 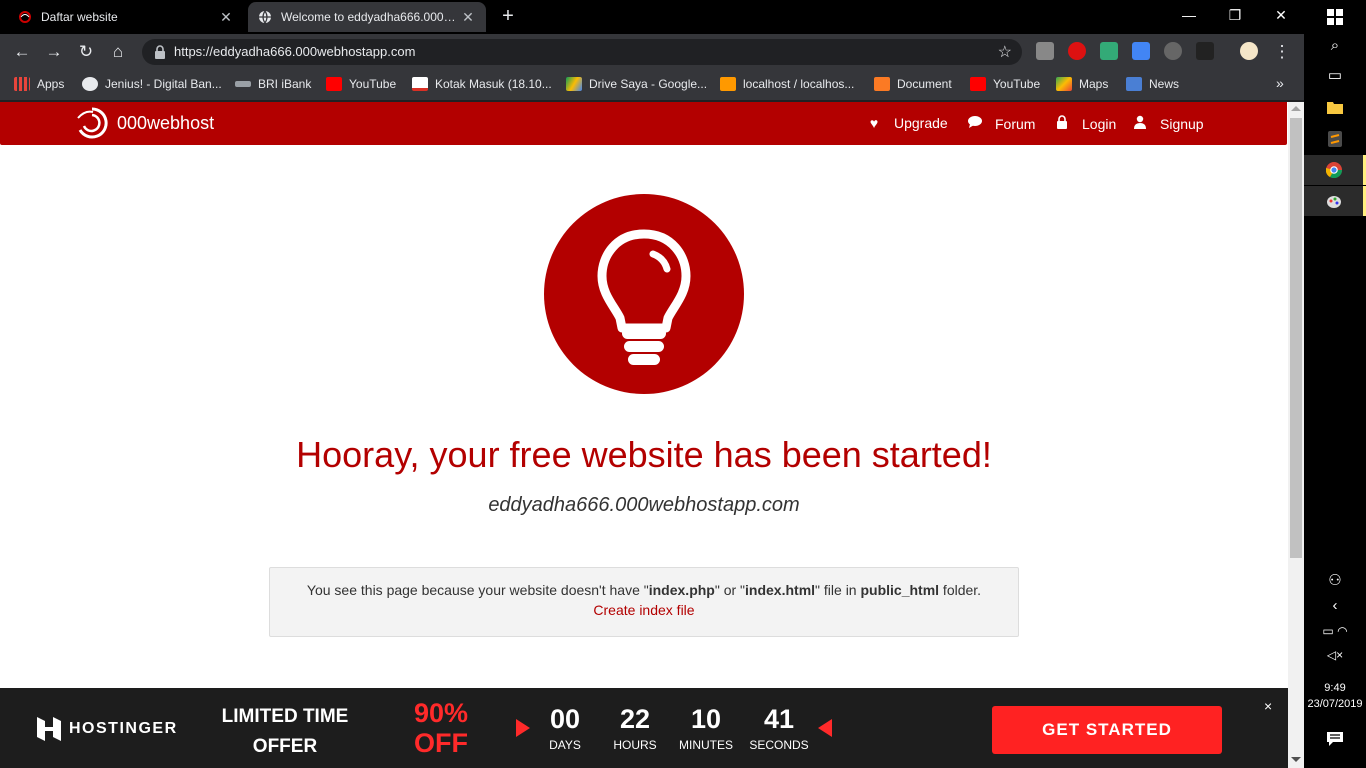 I want to click on clock-time: 9:49, so click(x=1335, y=688).